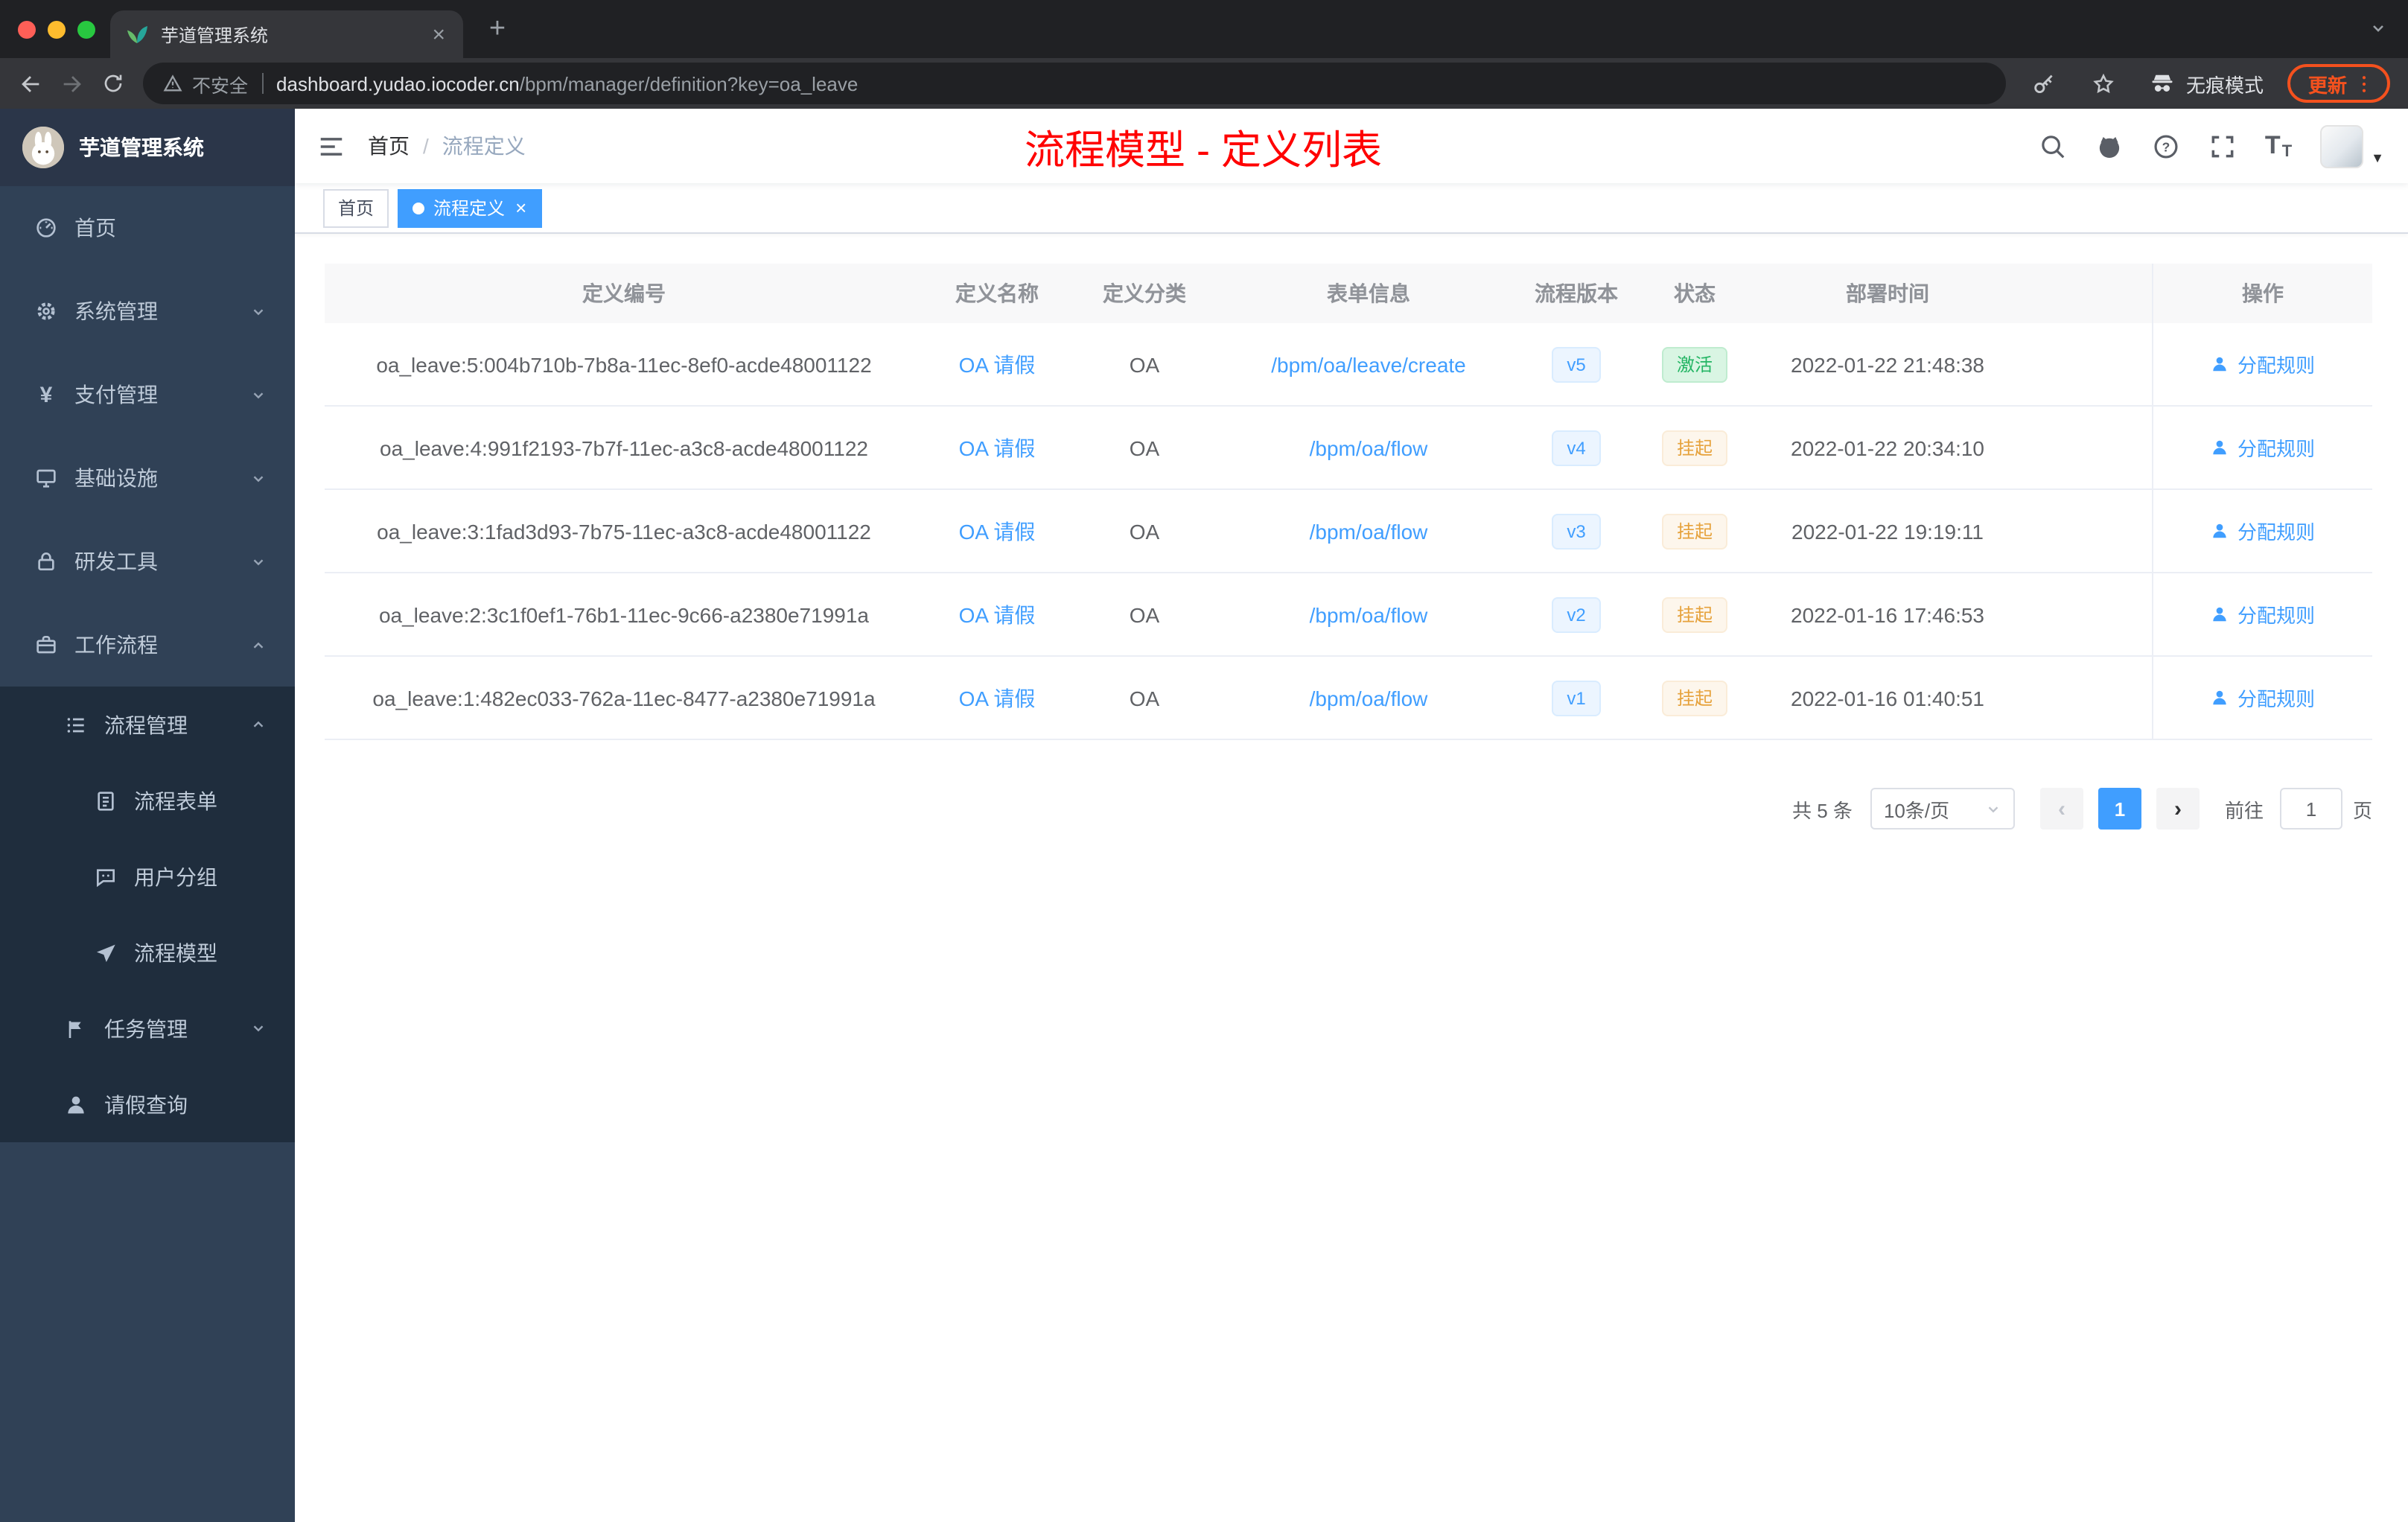 The width and height of the screenshot is (2408, 1522). Describe the element at coordinates (2278, 146) in the screenshot. I see `font-size-icon: TT` at that location.